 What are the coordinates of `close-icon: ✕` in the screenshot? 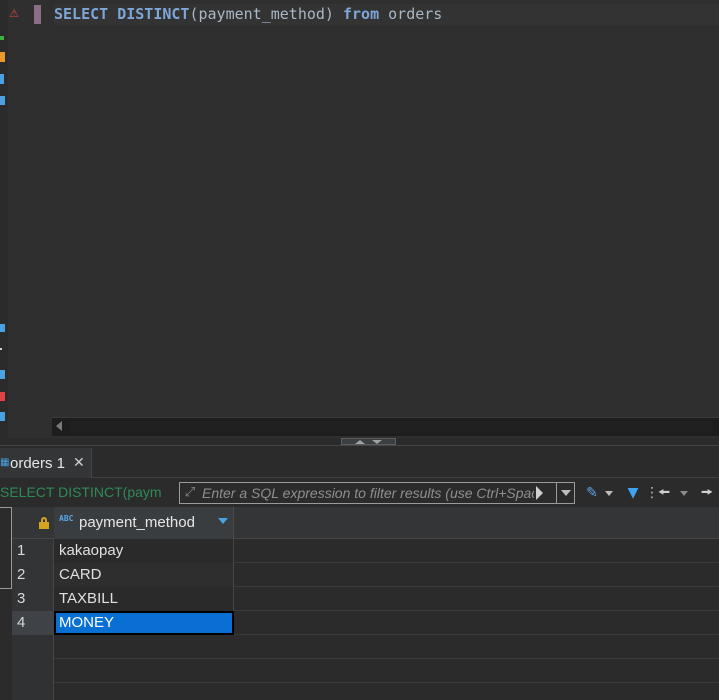 It's located at (79, 463).